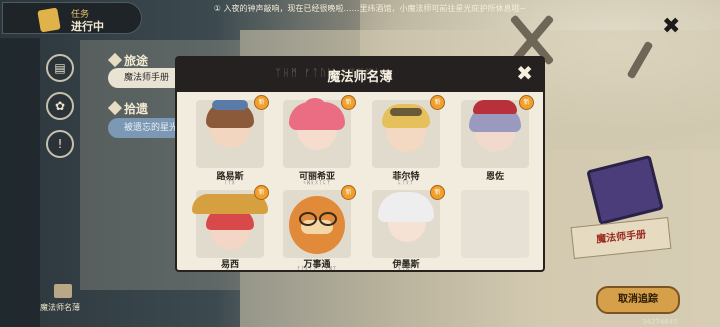 The width and height of the screenshot is (720, 327). Describe the element at coordinates (60, 144) in the screenshot. I see `alert-icon: !` at that location.